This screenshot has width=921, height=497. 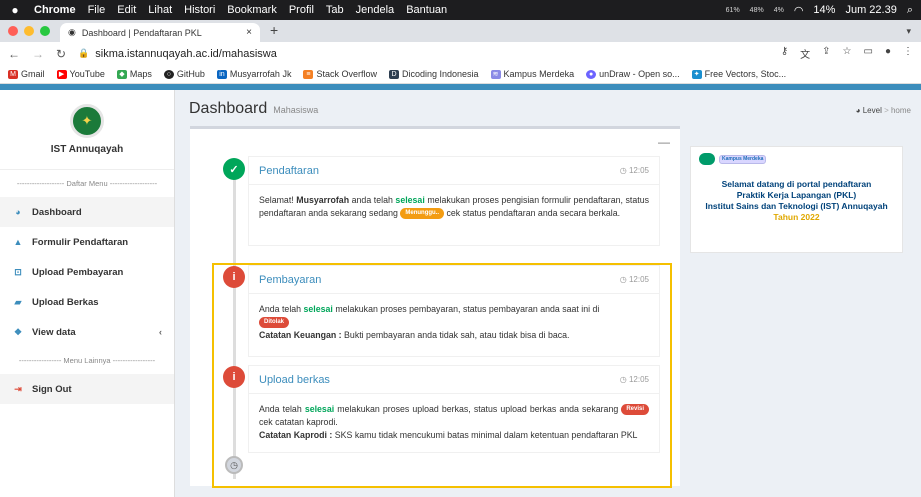 What do you see at coordinates (80, 74) in the screenshot?
I see `bookmark-youtube: ▶ YouTube` at bounding box center [80, 74].